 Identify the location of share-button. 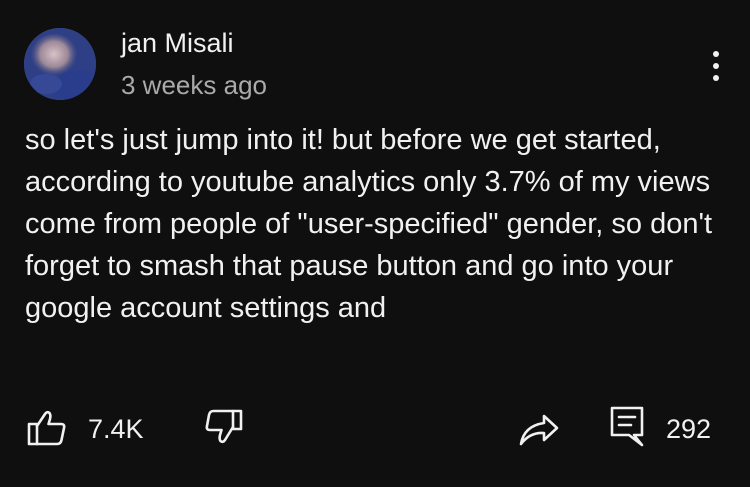
(539, 430).